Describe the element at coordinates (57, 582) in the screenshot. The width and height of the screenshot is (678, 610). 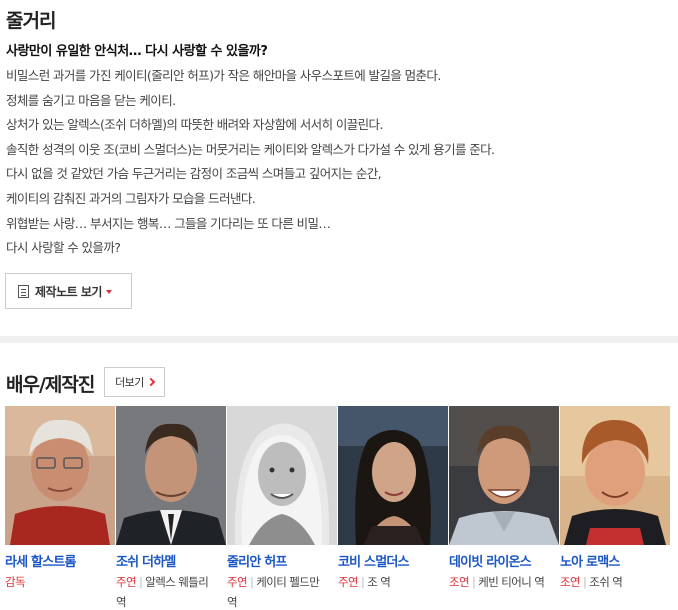
I see `cast-role: 감독` at that location.